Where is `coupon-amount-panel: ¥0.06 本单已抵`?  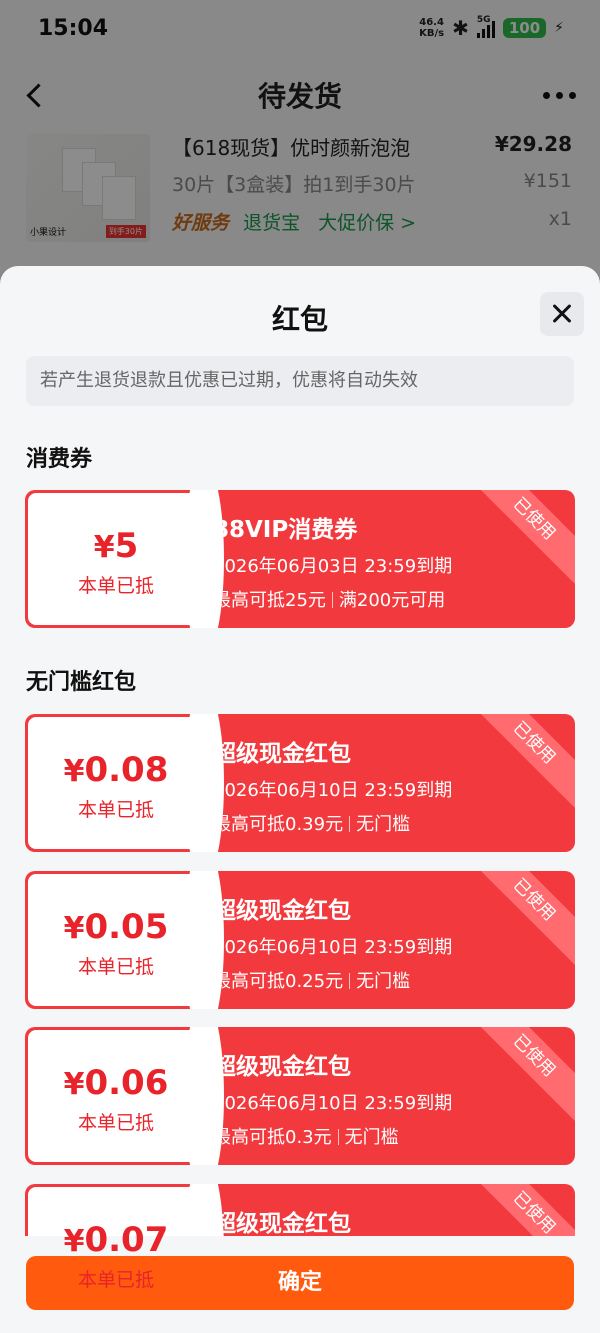
coupon-amount-panel: ¥0.06 本单已抵 is located at coordinates (126, 1096).